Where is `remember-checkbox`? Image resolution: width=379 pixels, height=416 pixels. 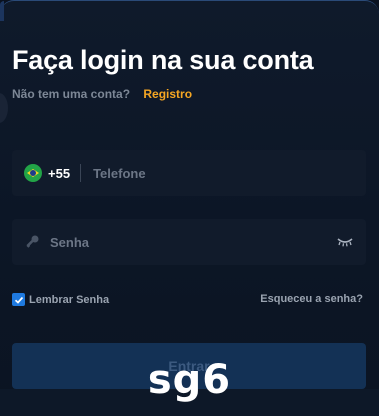
remember-checkbox is located at coordinates (18, 299).